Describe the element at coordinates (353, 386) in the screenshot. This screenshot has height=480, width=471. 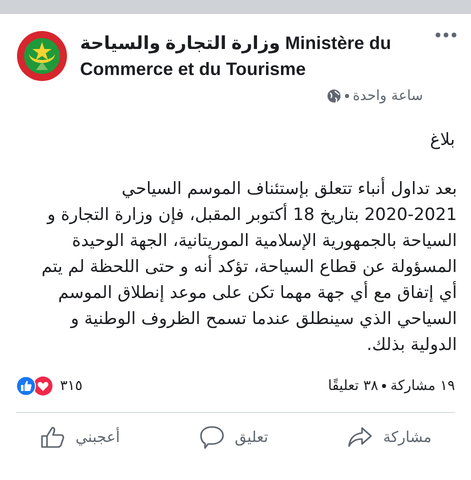
I see `comment-count: ٣٨ تعليقًا` at that location.